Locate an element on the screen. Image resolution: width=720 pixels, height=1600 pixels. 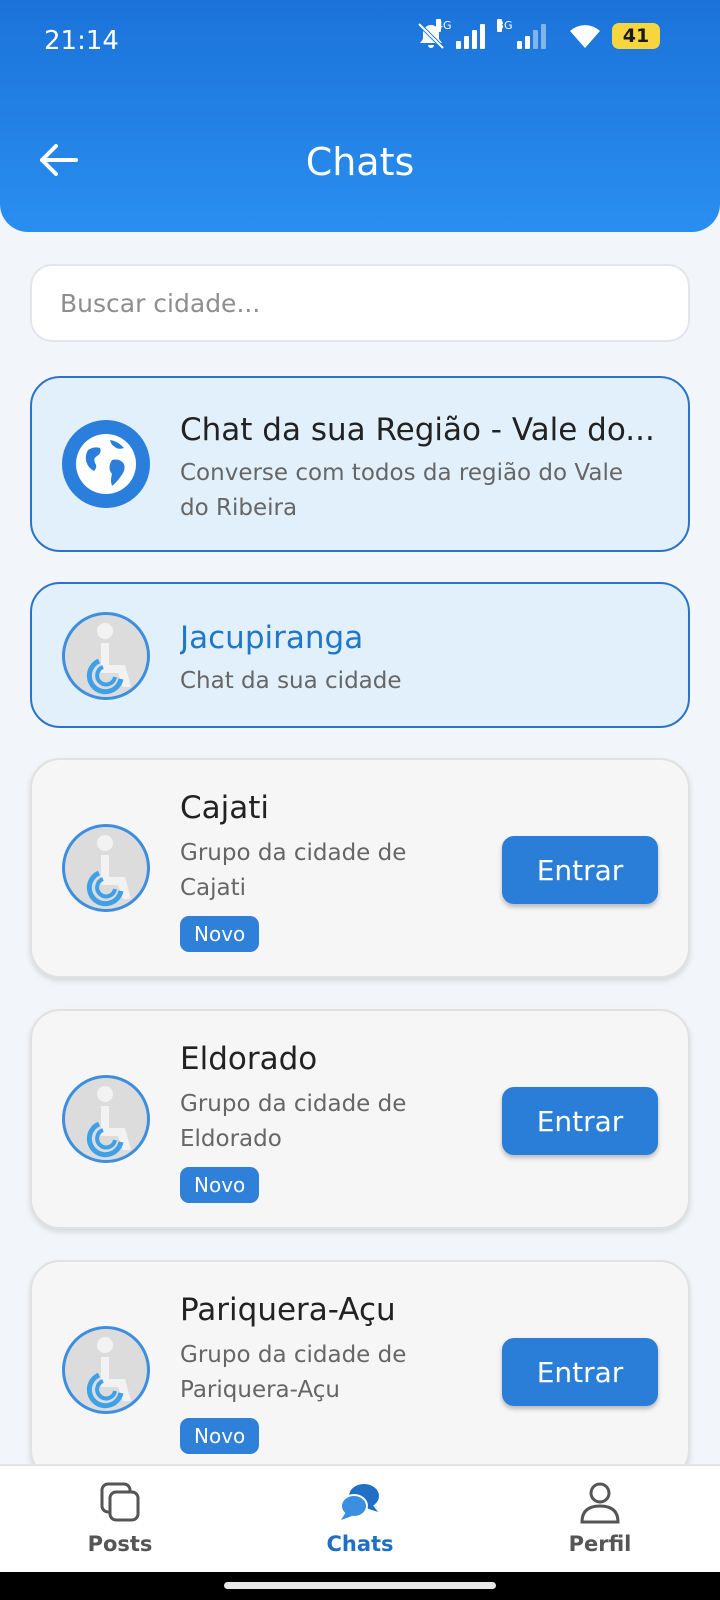
city-group-desc-2: Cajati is located at coordinates (213, 888).